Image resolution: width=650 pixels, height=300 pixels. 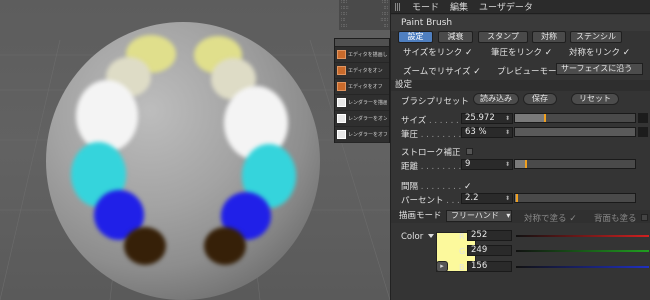 I want to click on preview-mode-label: プレビューモード, so click(x=531, y=72).